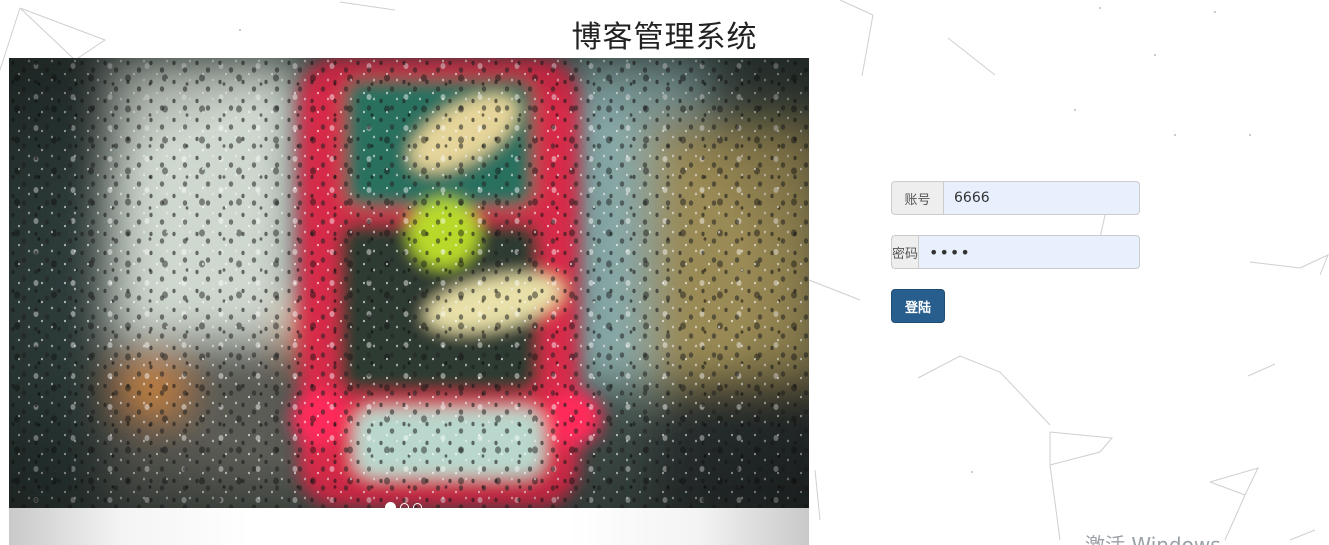 The image size is (1329, 545). What do you see at coordinates (1042, 198) in the screenshot?
I see `username-input` at bounding box center [1042, 198].